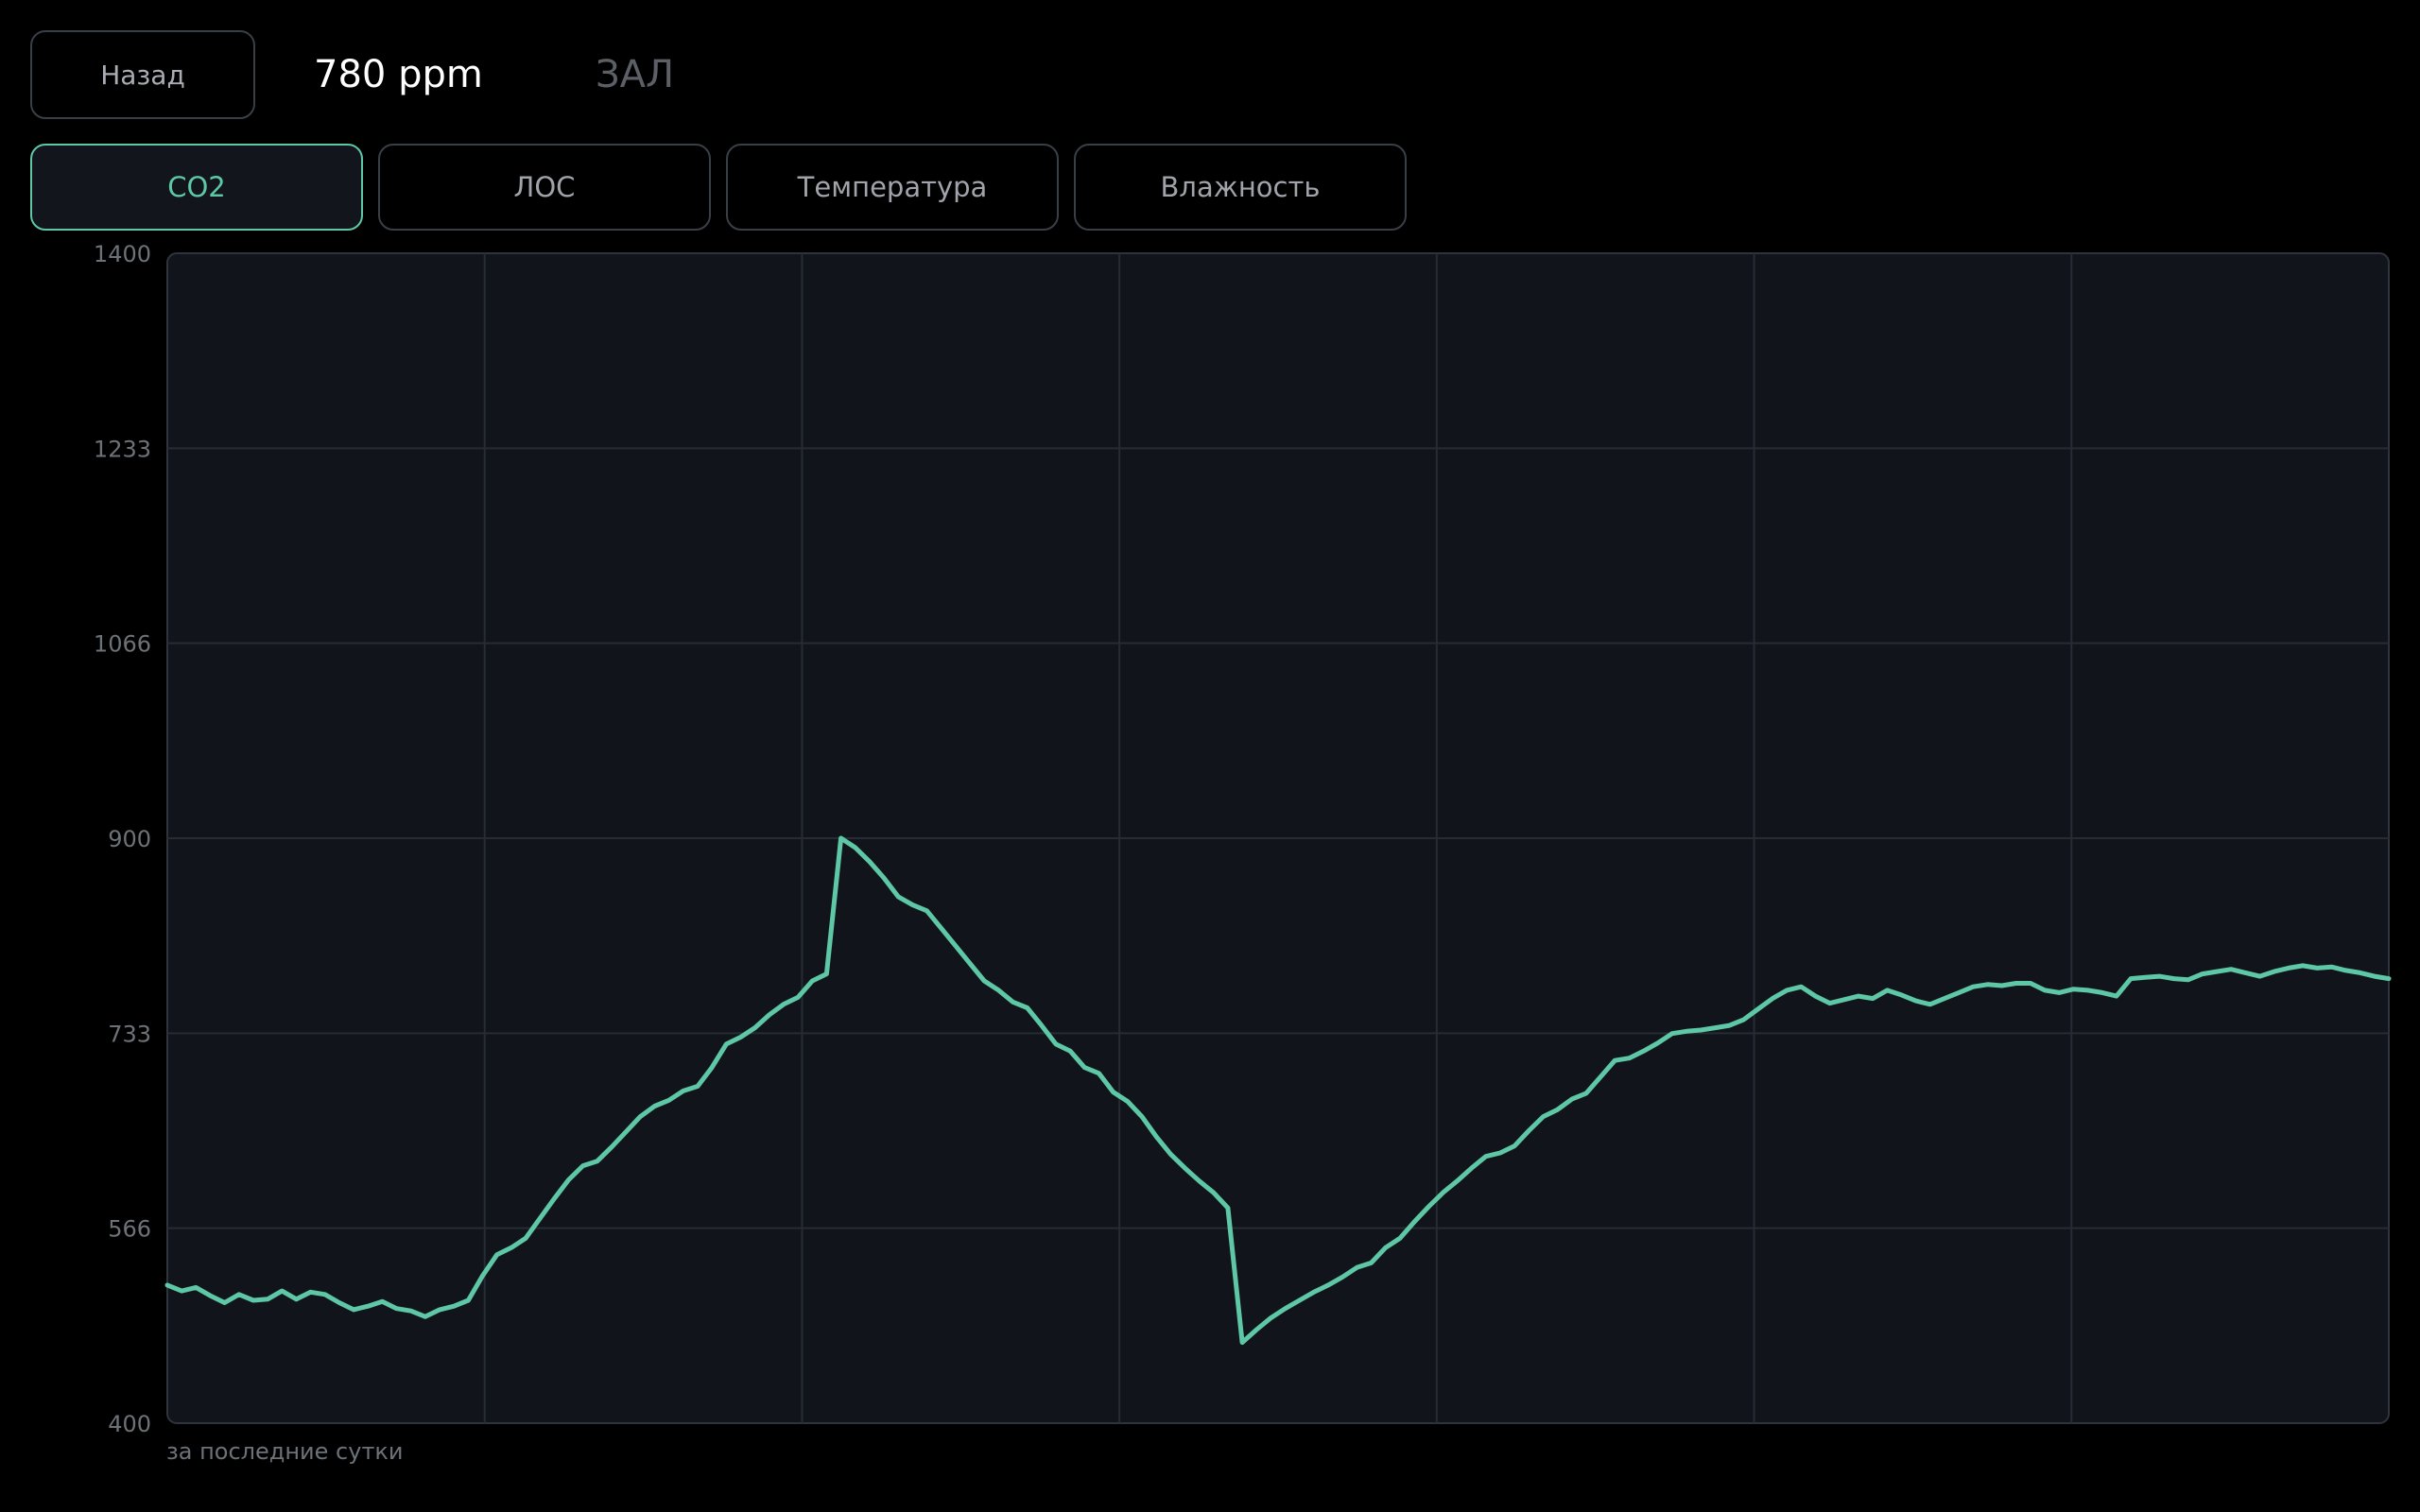 The width and height of the screenshot is (2420, 1512). Describe the element at coordinates (892, 187) in the screenshot. I see `tab-temperature: Температура` at that location.